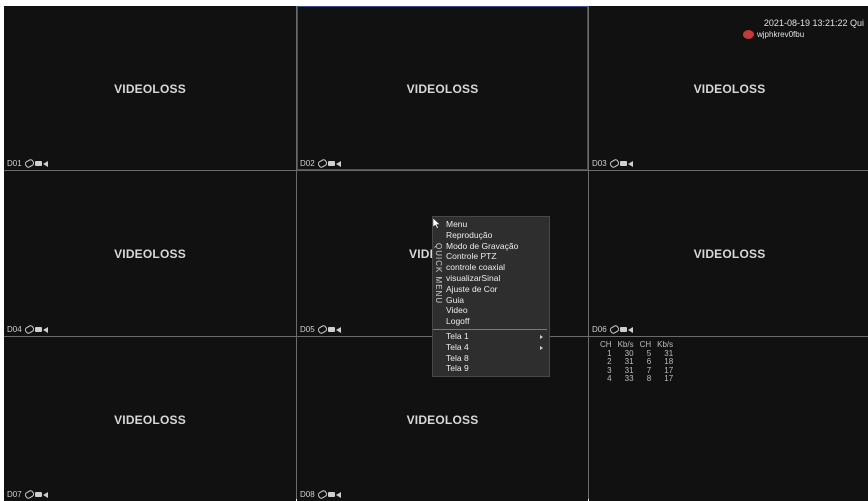 Image resolution: width=868 pixels, height=501 pixels. I want to click on camera-tile-d06: VIDEOLOSS D06, so click(728, 253).